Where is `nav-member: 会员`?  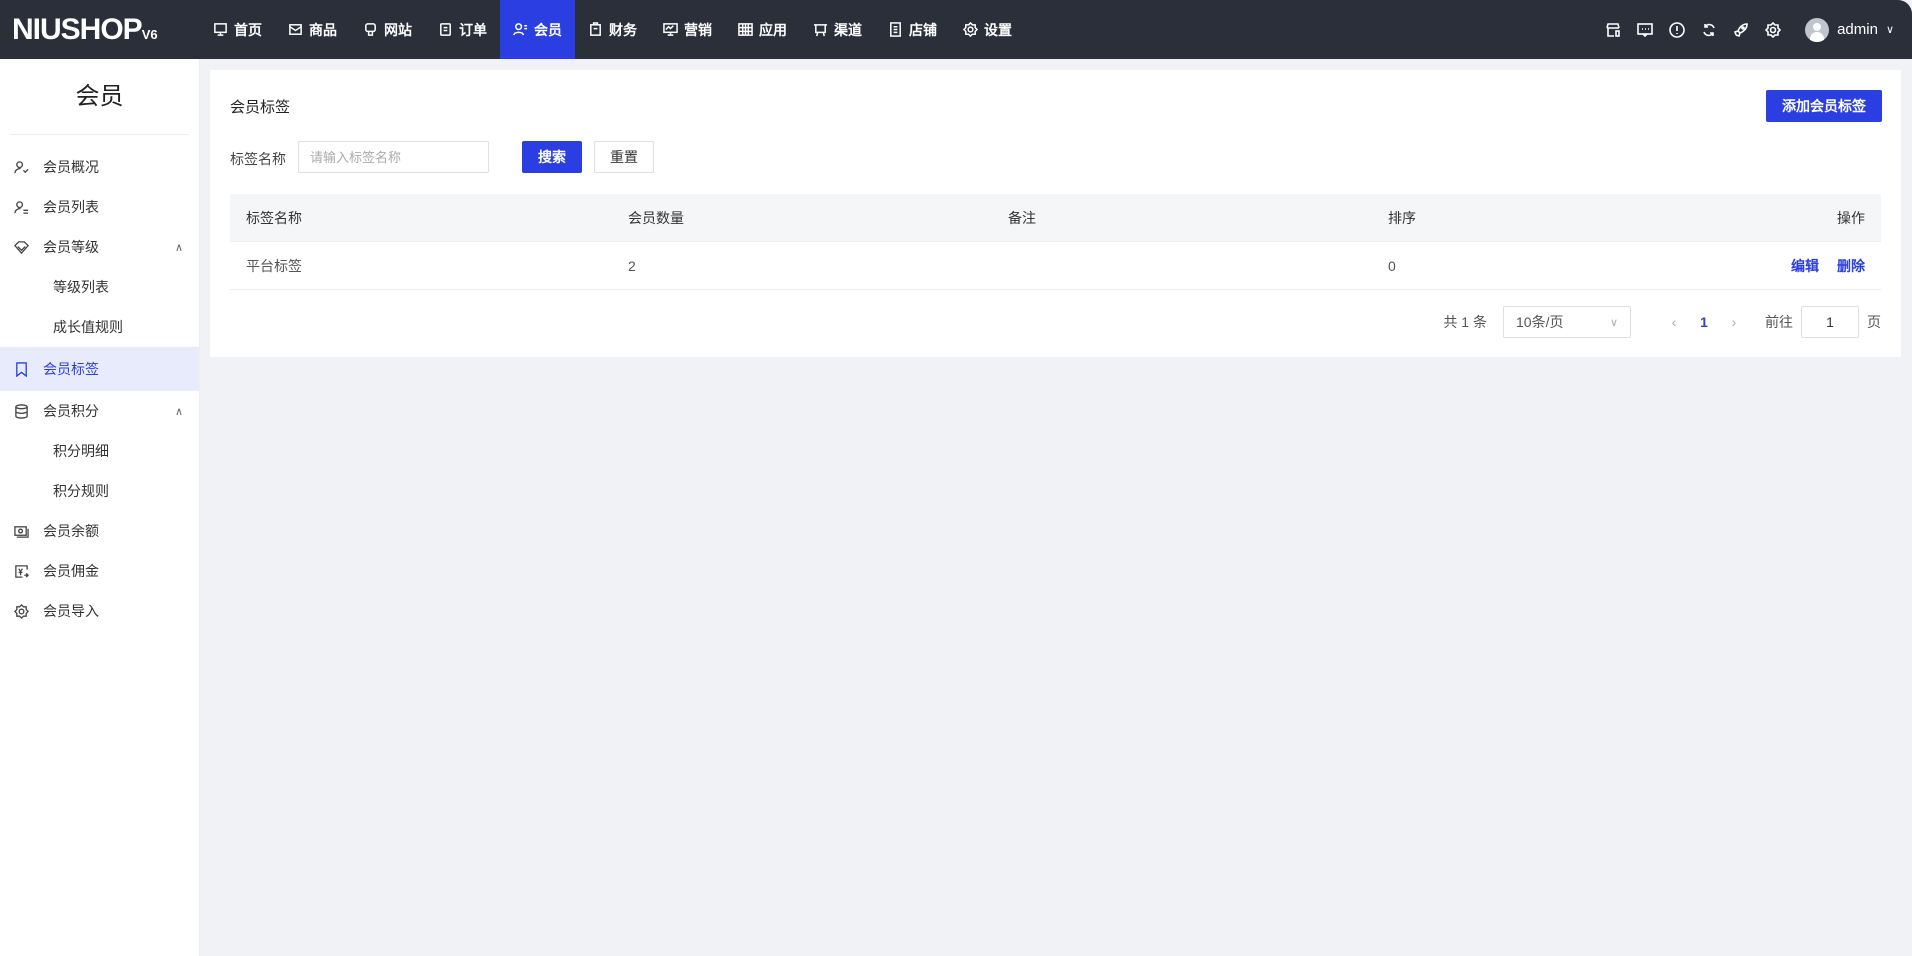 nav-member: 会员 is located at coordinates (537, 29).